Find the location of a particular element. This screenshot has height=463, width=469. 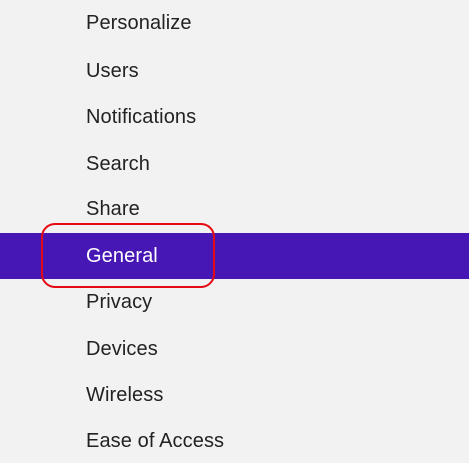

menu-item-label: Personalize is located at coordinates (139, 23).